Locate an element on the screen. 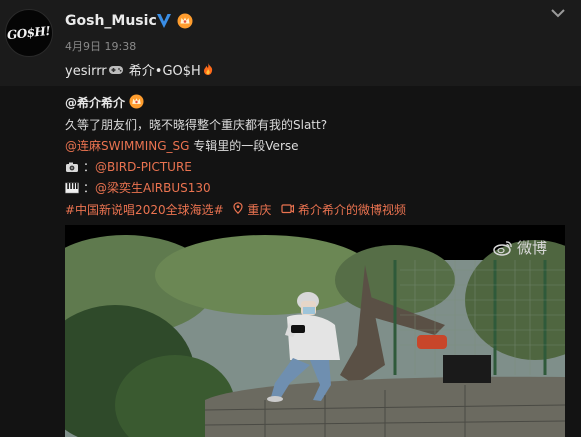  post-text: yesirrr 希介•GO$H is located at coordinates (139, 69).